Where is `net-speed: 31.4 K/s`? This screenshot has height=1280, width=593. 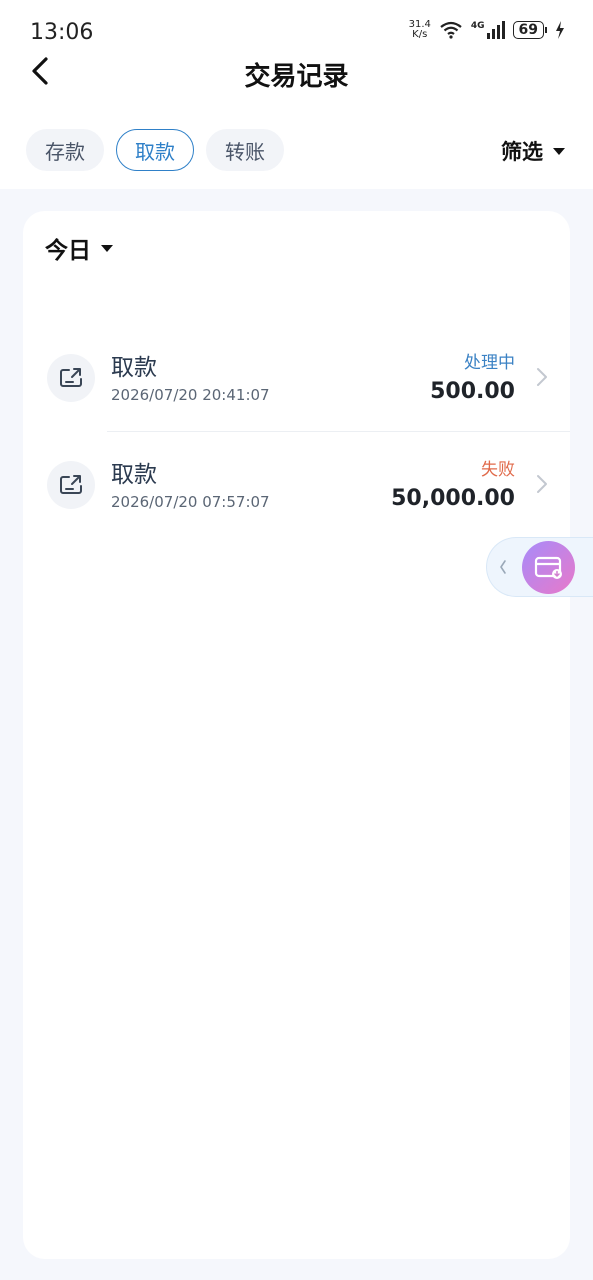
net-speed: 31.4 K/s is located at coordinates (420, 30).